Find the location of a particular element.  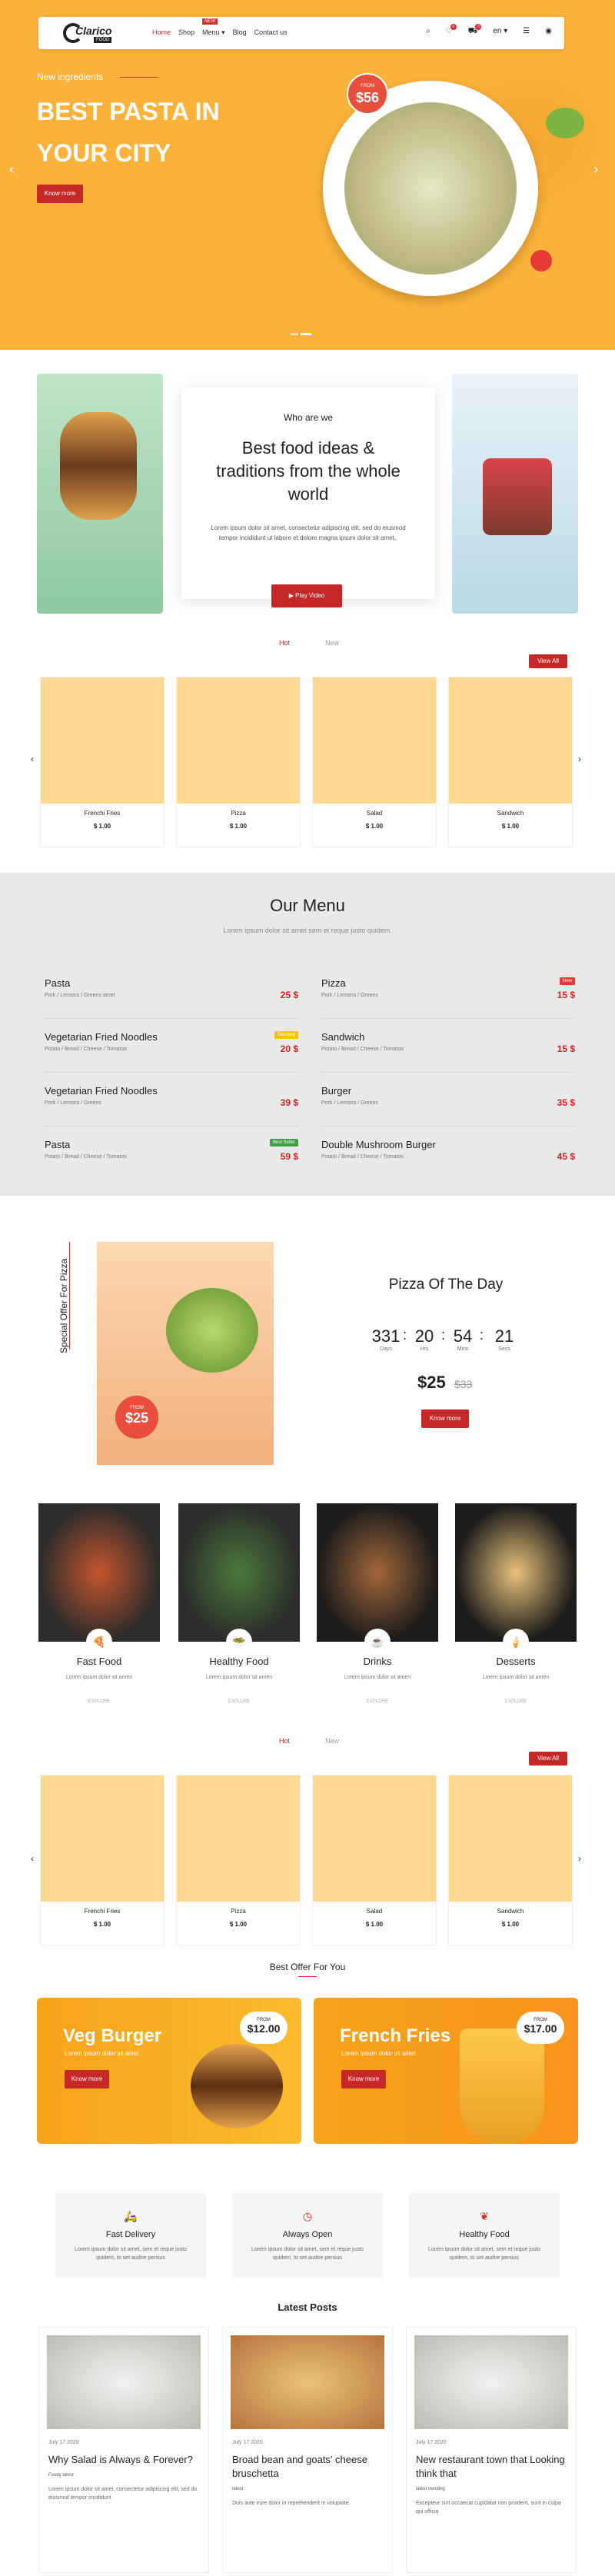

nav-shop: Shop is located at coordinates (186, 32).